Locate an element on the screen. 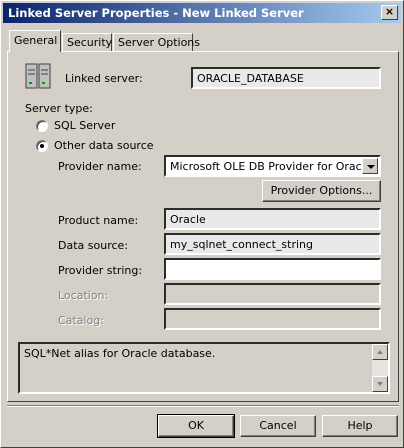 The width and height of the screenshot is (404, 448). scroll-up-icon is located at coordinates (380, 352).